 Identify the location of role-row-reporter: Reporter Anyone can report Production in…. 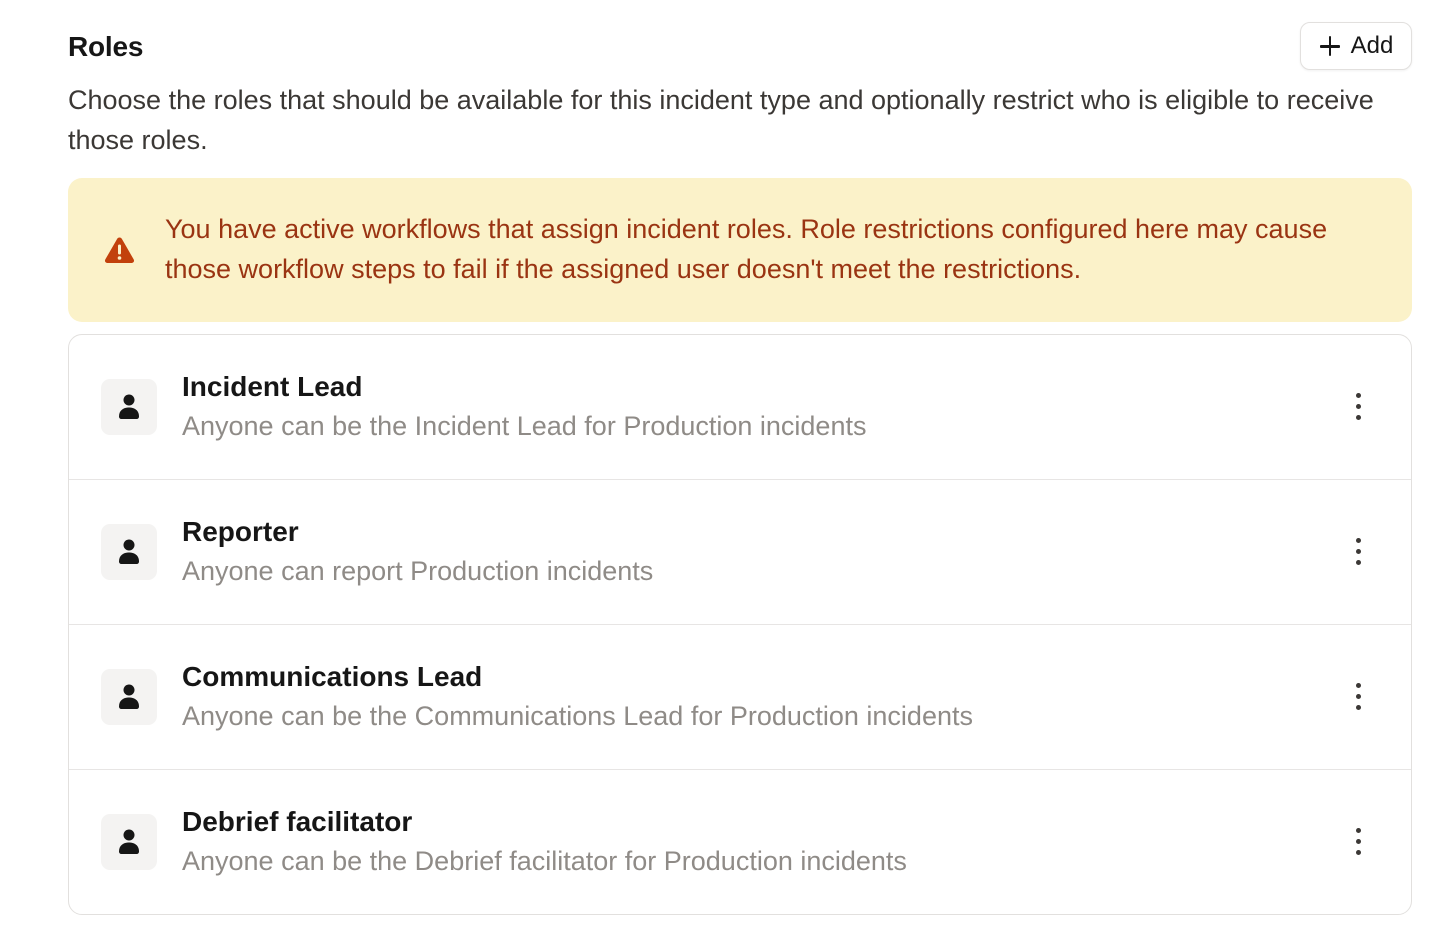
(740, 552).